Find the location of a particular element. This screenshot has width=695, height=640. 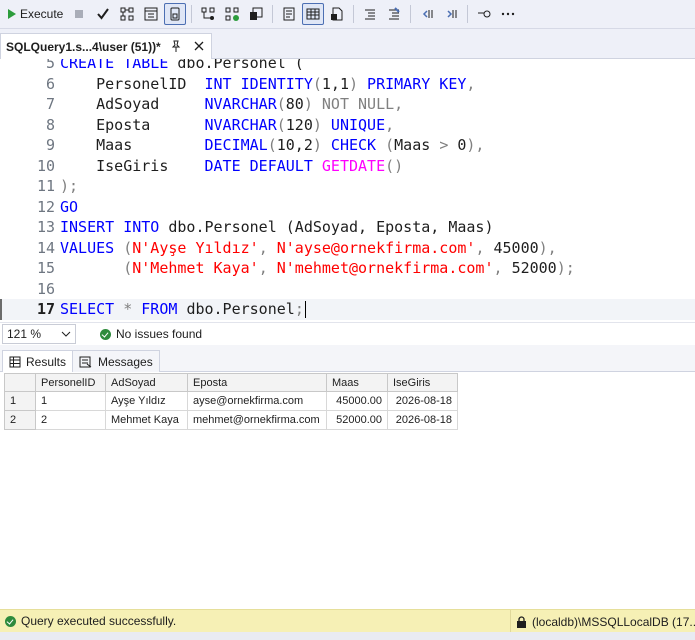

messages-icon is located at coordinates (85, 361).